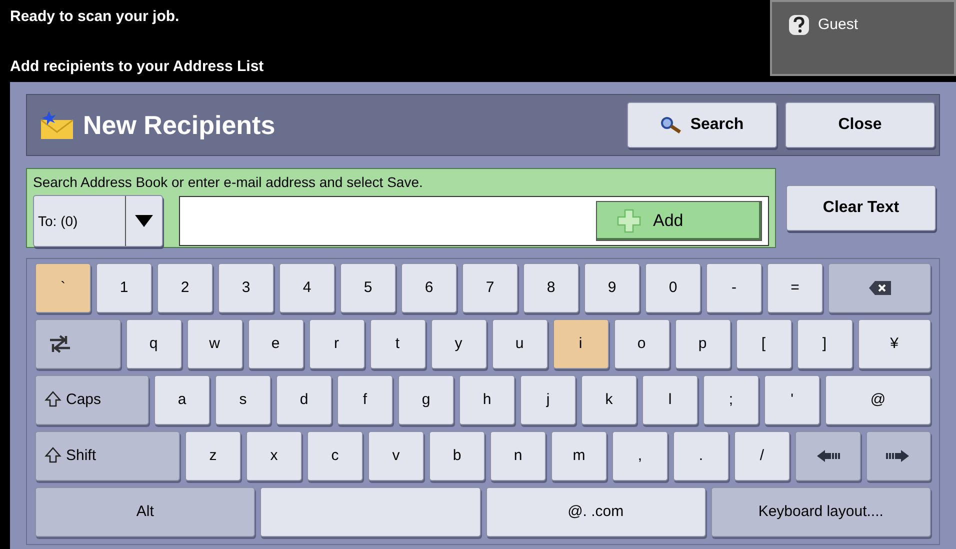 The image size is (956, 549). I want to click on left-arrow-key, so click(827, 456).